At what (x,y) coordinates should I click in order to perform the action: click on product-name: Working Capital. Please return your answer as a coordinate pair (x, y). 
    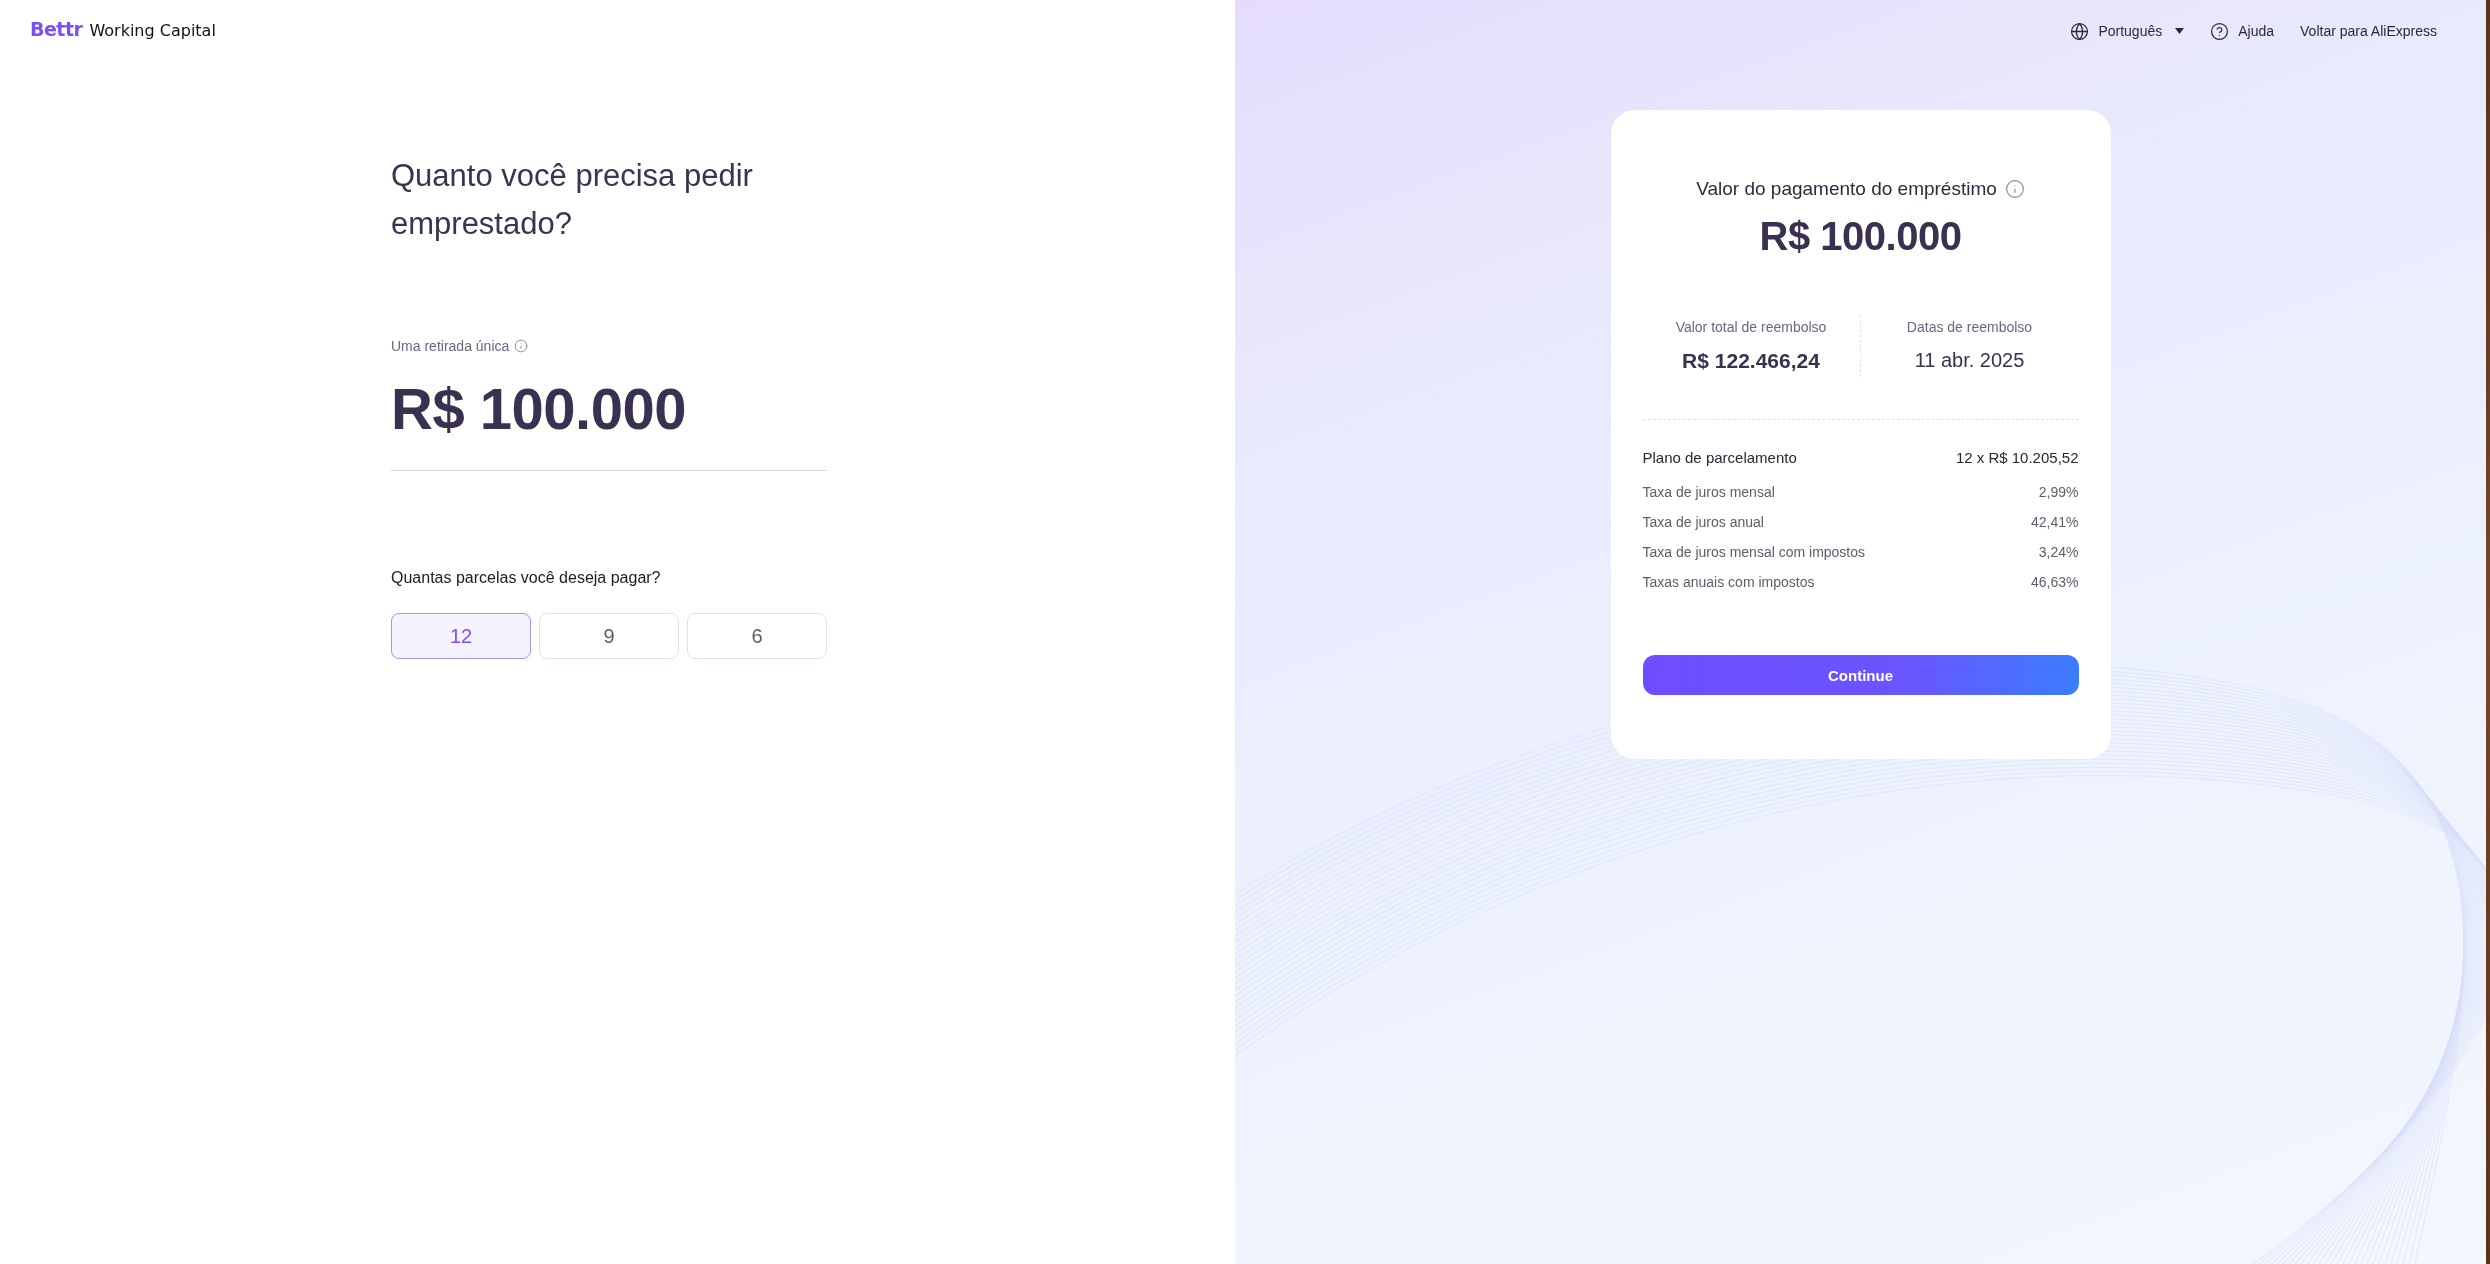
    Looking at the image, I should click on (152, 30).